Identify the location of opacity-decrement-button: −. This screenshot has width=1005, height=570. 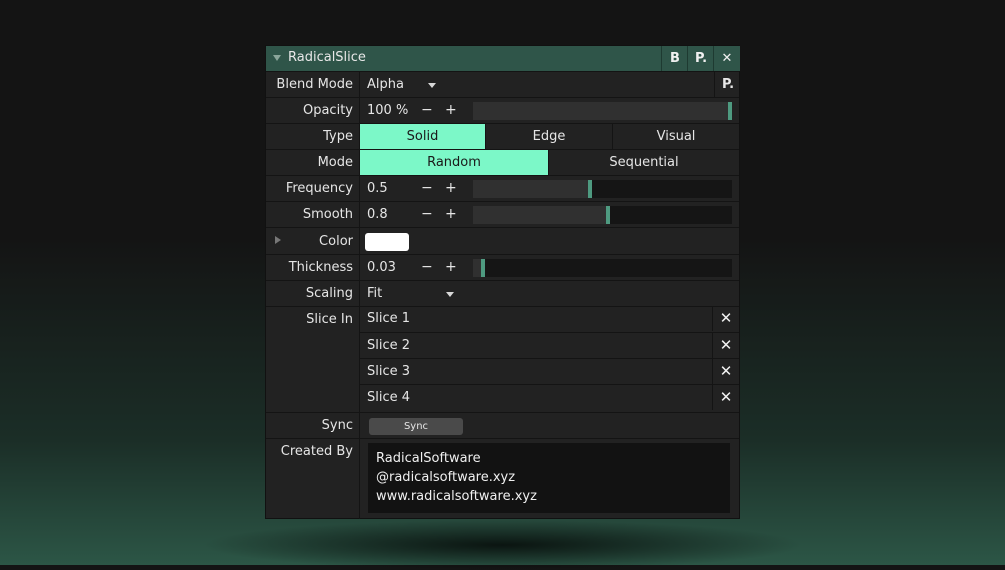
(427, 110).